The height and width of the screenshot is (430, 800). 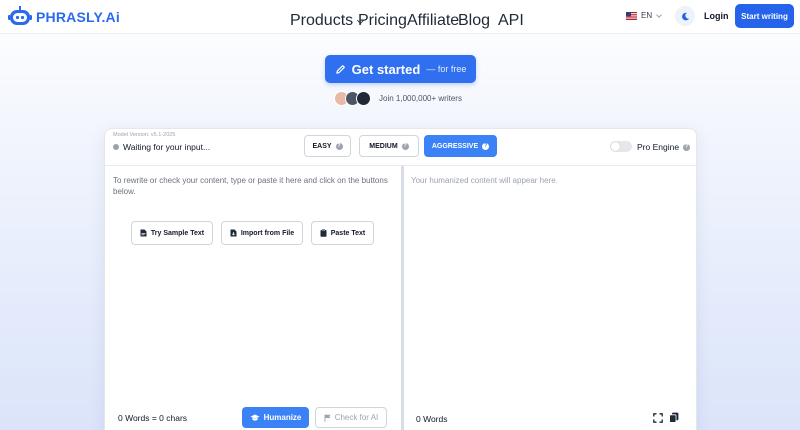 I want to click on mode-easy-label: EASY, so click(x=322, y=146).